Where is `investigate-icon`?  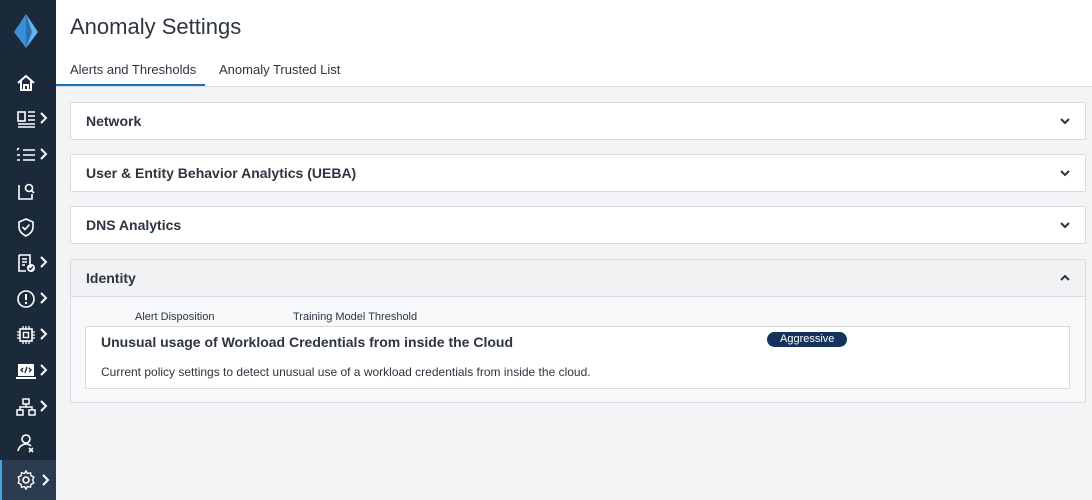
investigate-icon is located at coordinates (26, 191).